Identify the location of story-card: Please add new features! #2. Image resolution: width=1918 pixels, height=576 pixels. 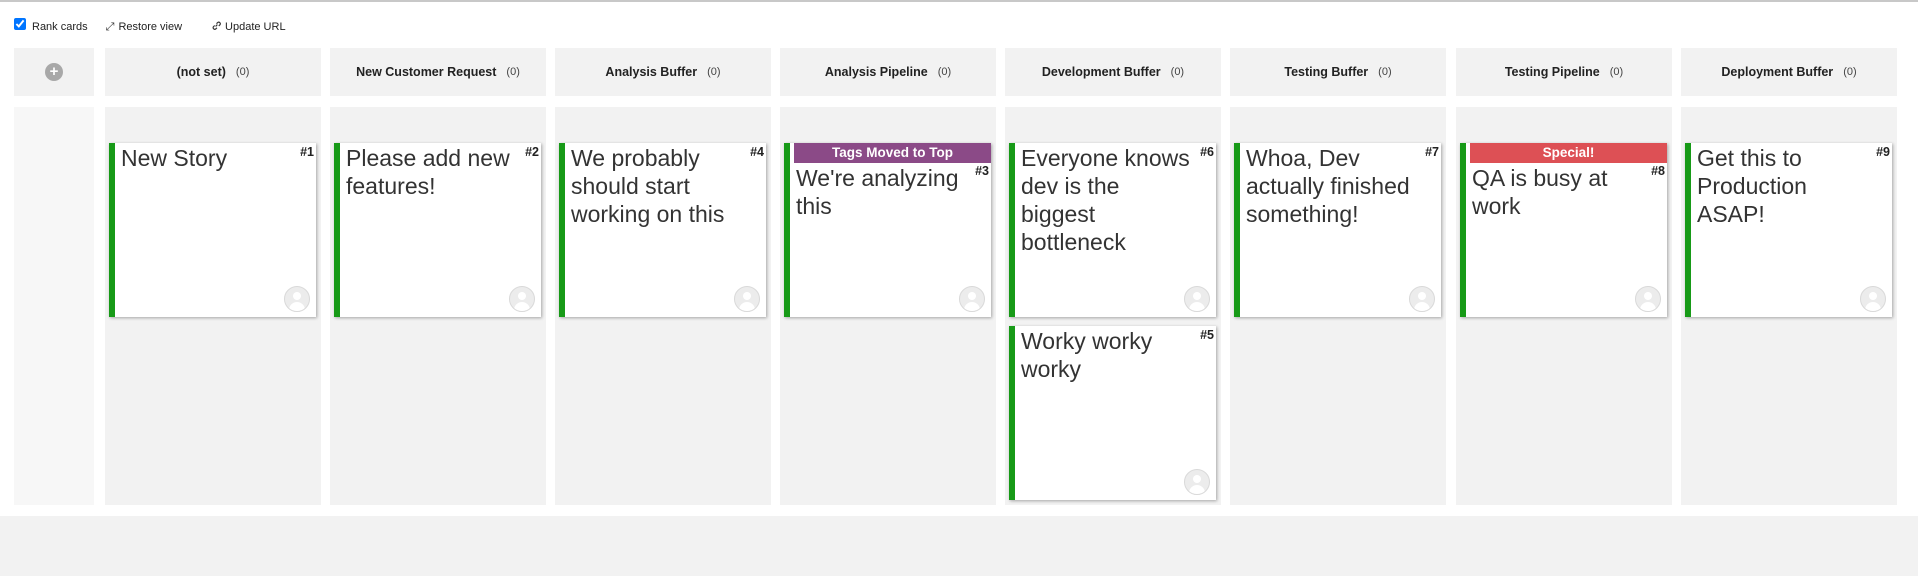
(437, 230).